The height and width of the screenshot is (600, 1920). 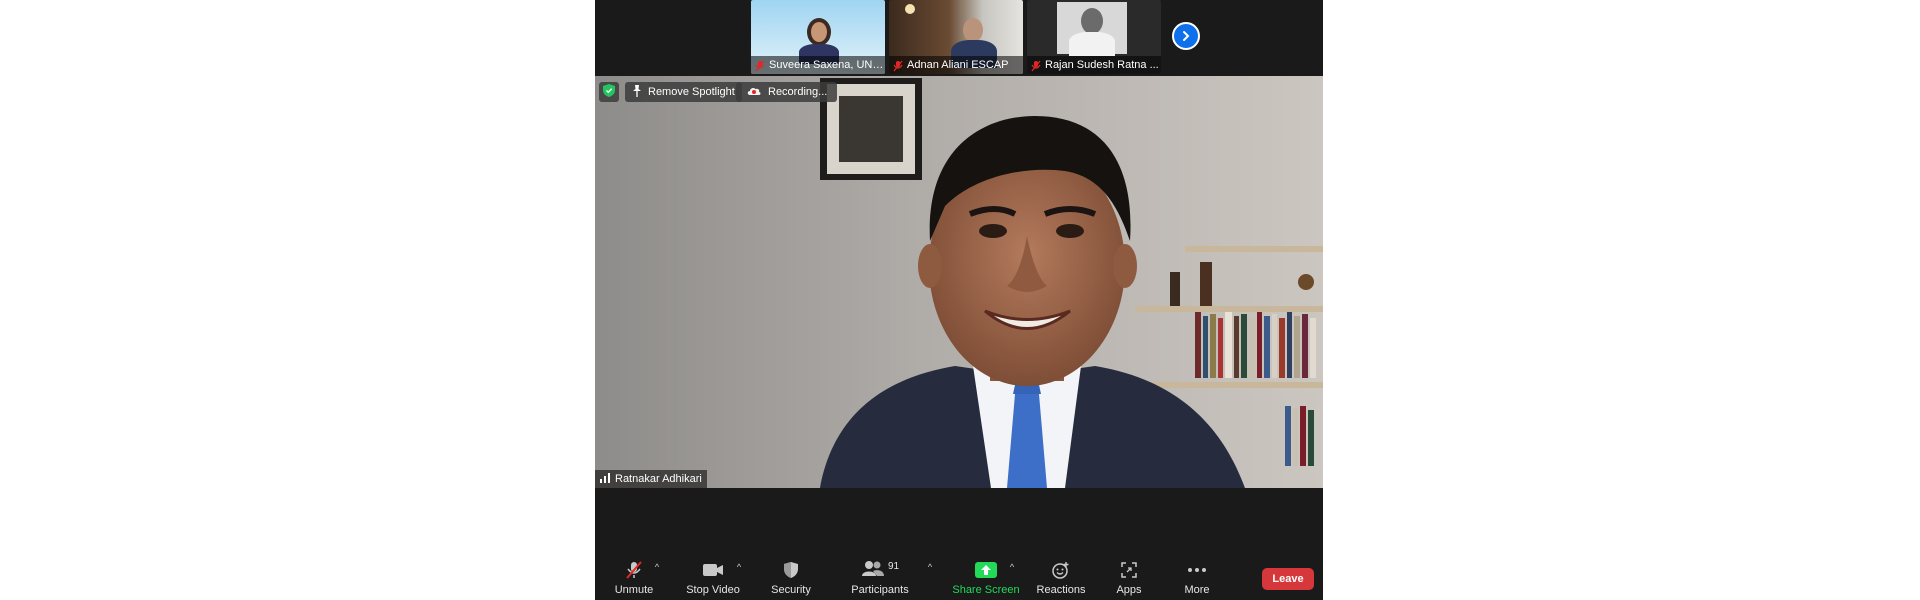 I want to click on chevron-right-icon, so click(x=1186, y=36).